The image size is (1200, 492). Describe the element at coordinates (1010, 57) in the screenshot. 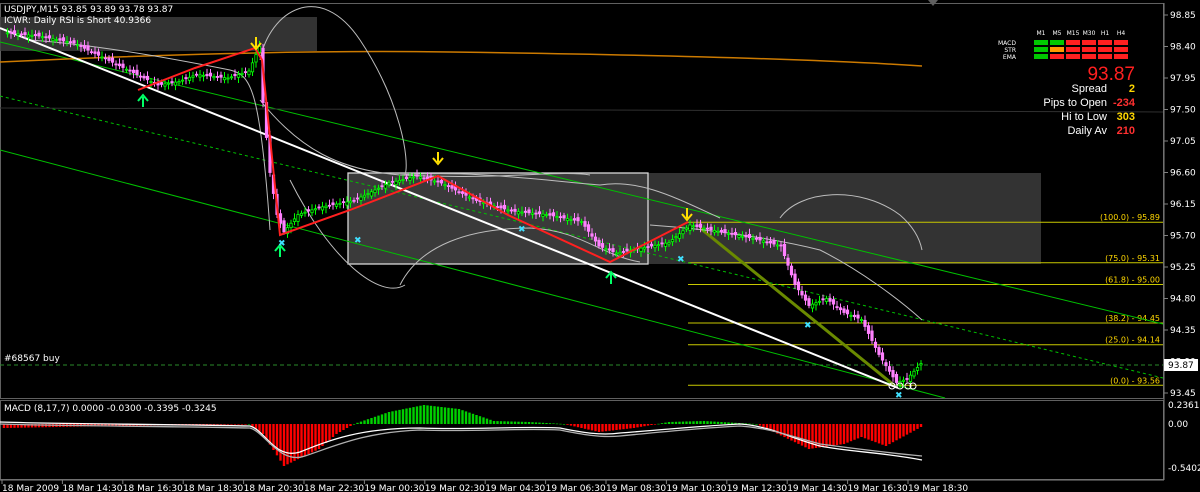

I see `indicator-label: EMA` at that location.